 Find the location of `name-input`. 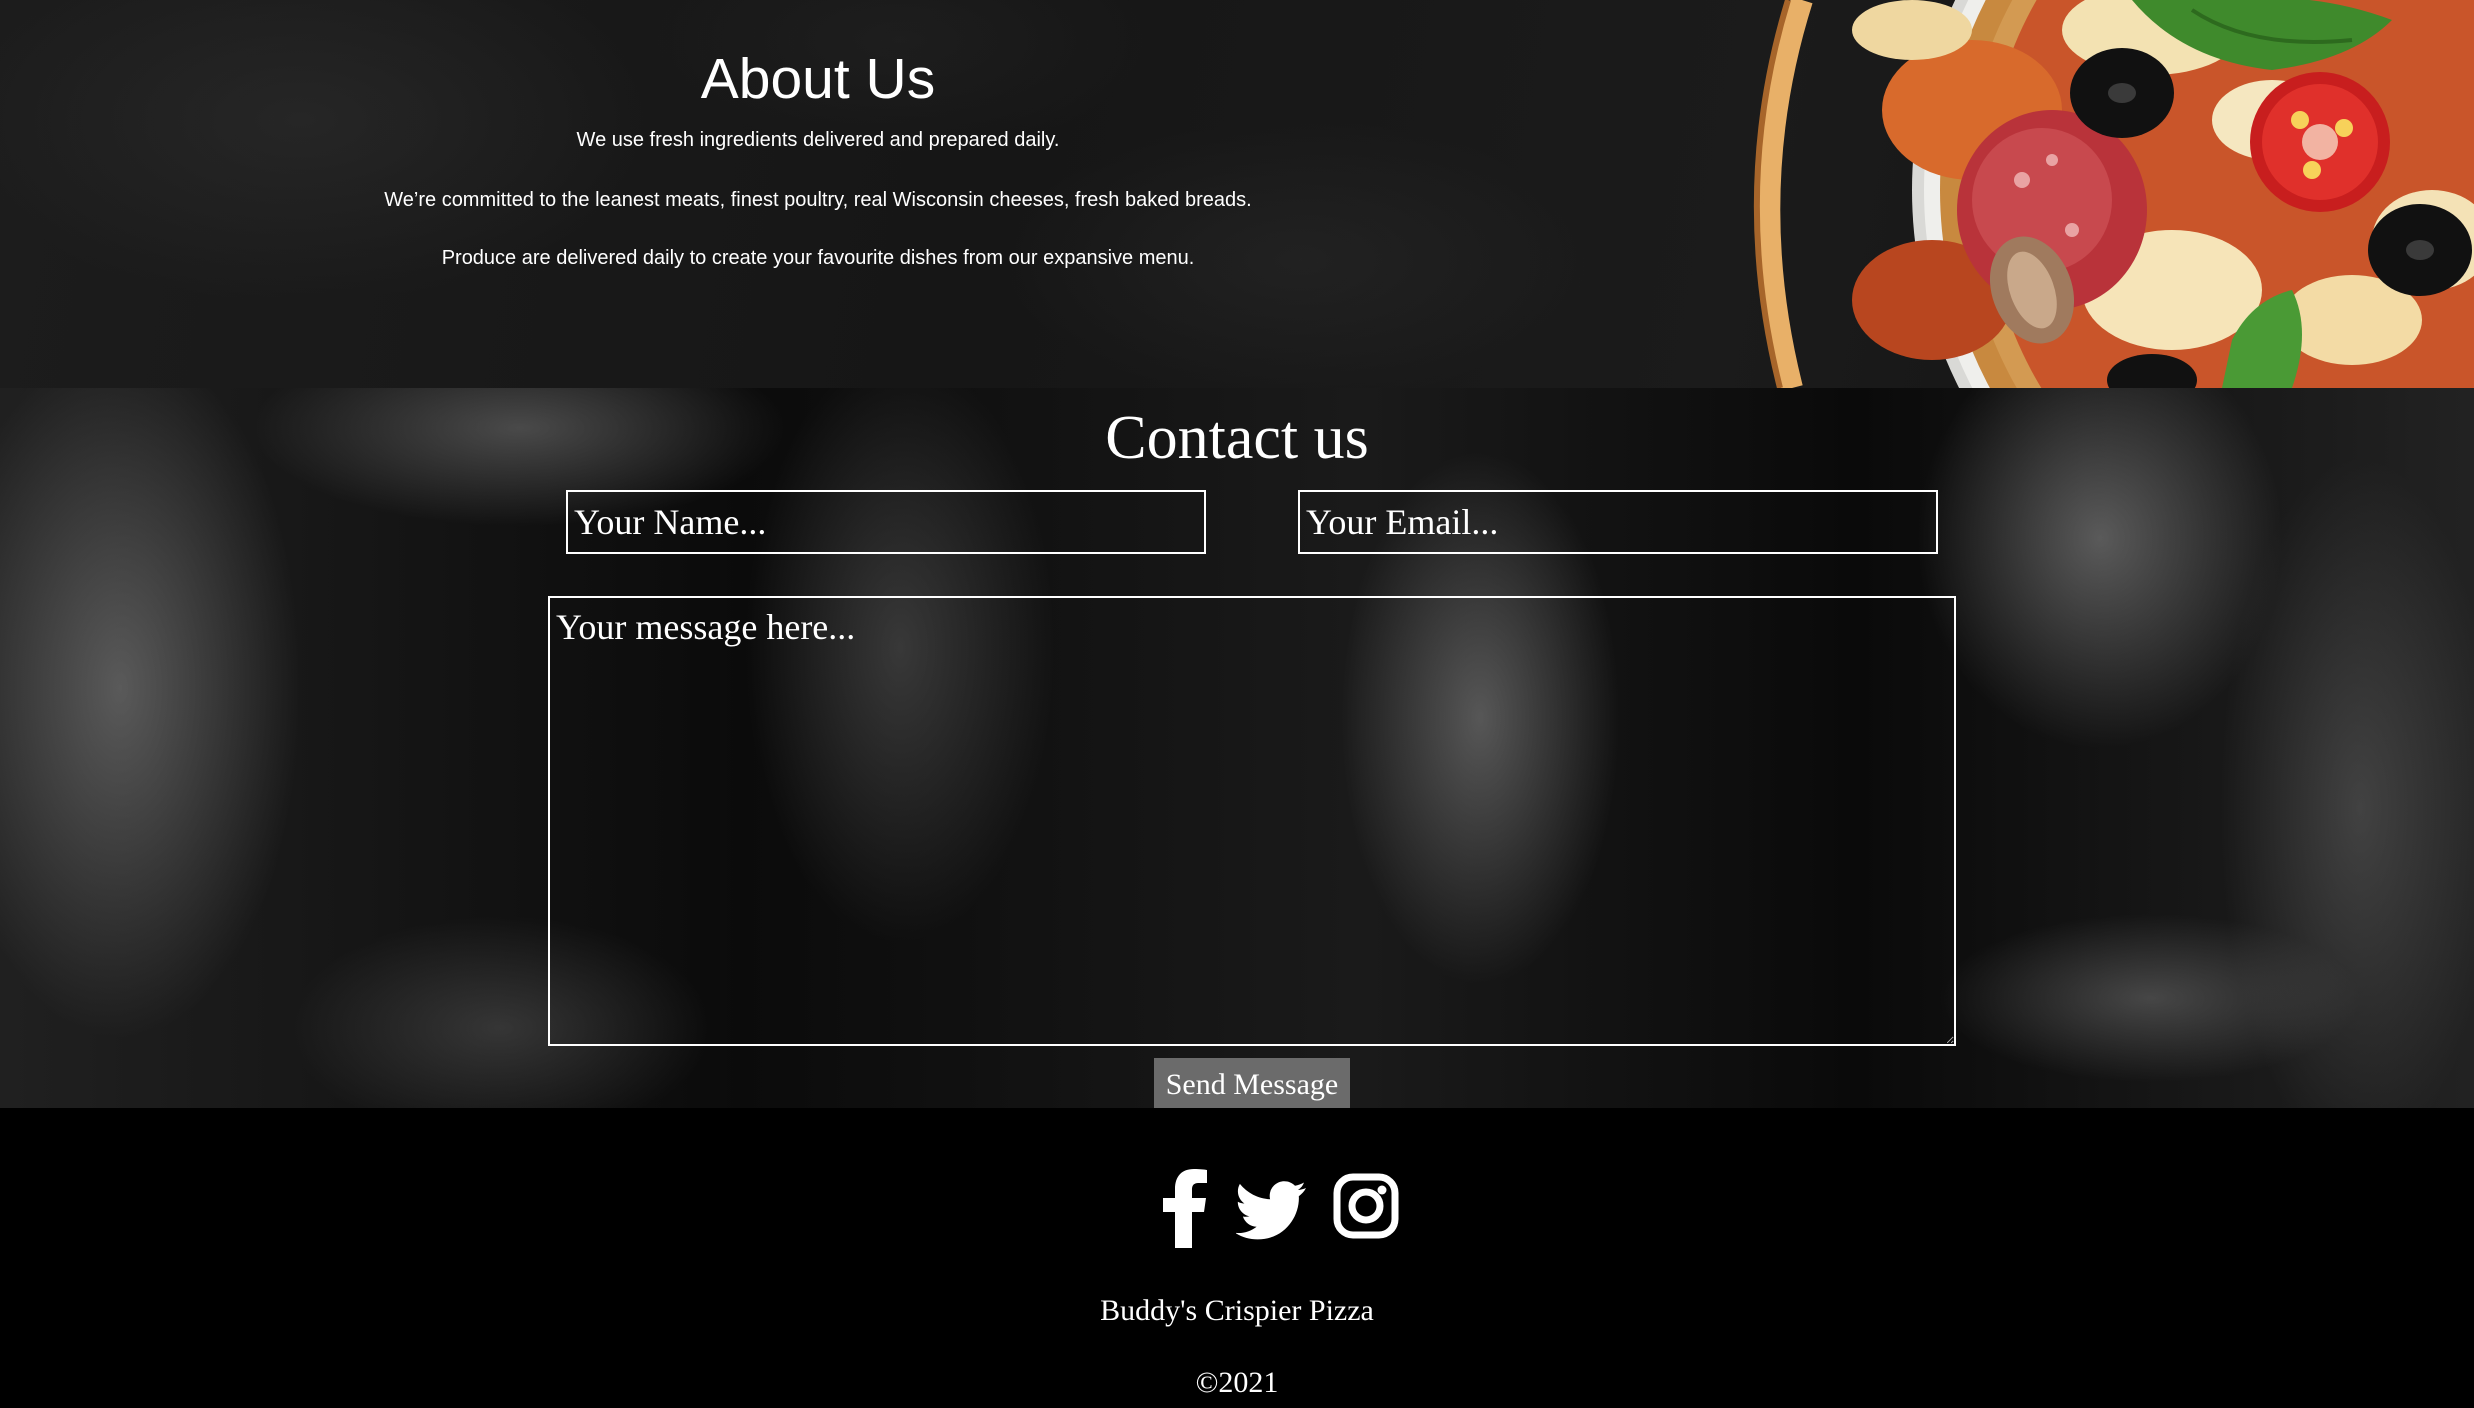

name-input is located at coordinates (886, 522).